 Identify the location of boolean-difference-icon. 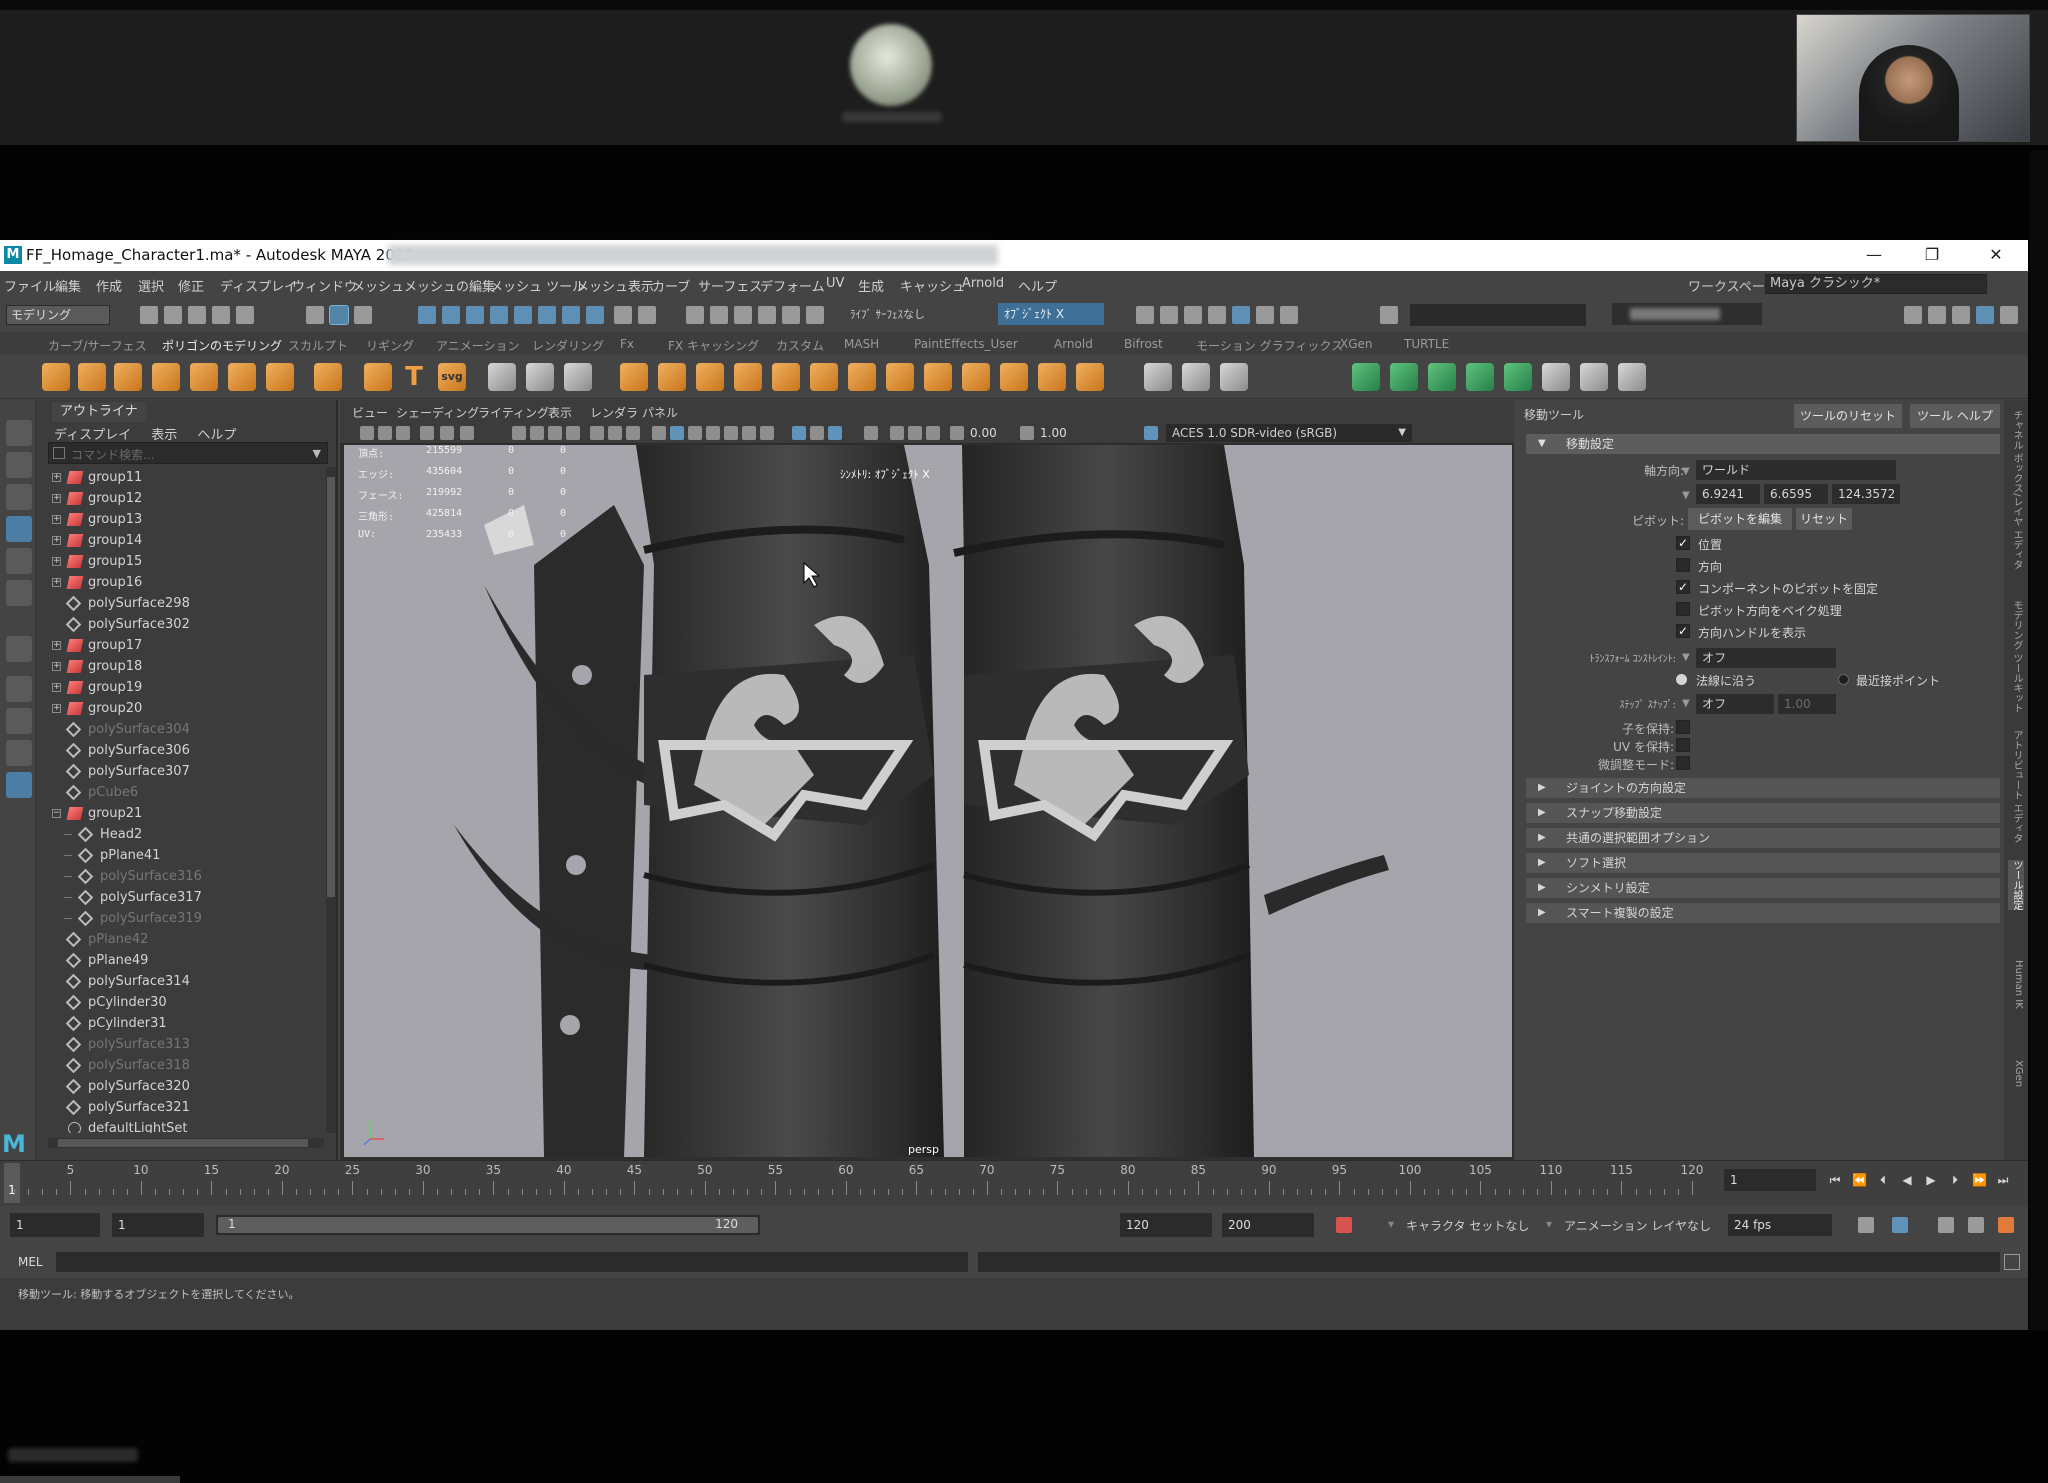
(710, 377).